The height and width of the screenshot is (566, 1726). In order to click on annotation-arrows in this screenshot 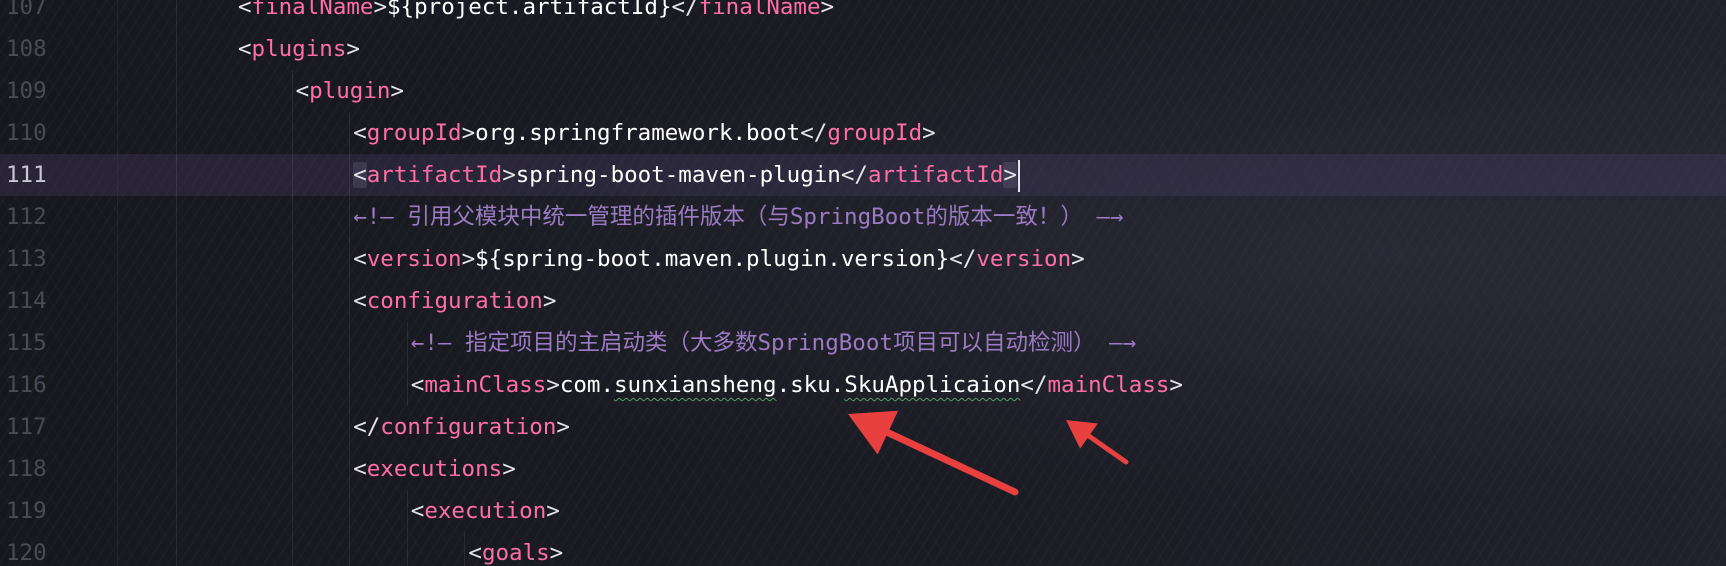, I will do `click(988, 453)`.